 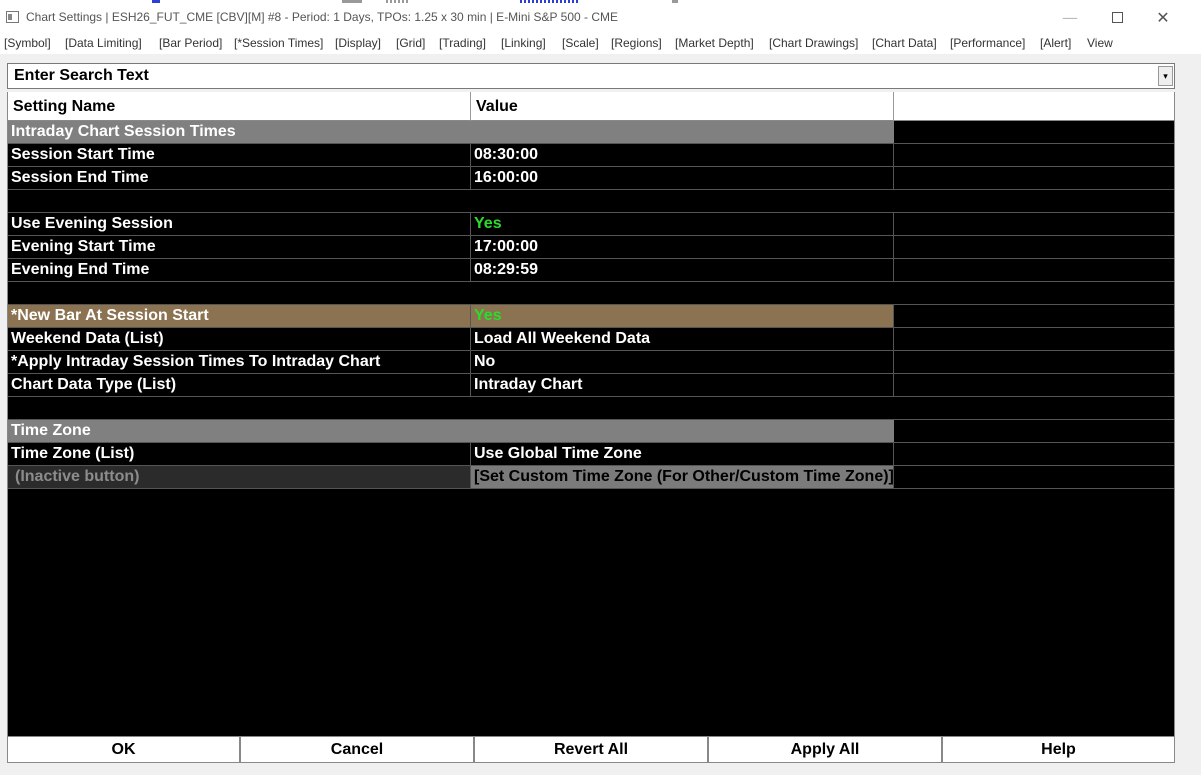 I want to click on setting-value: Load All Weekend Data, so click(x=682, y=339).